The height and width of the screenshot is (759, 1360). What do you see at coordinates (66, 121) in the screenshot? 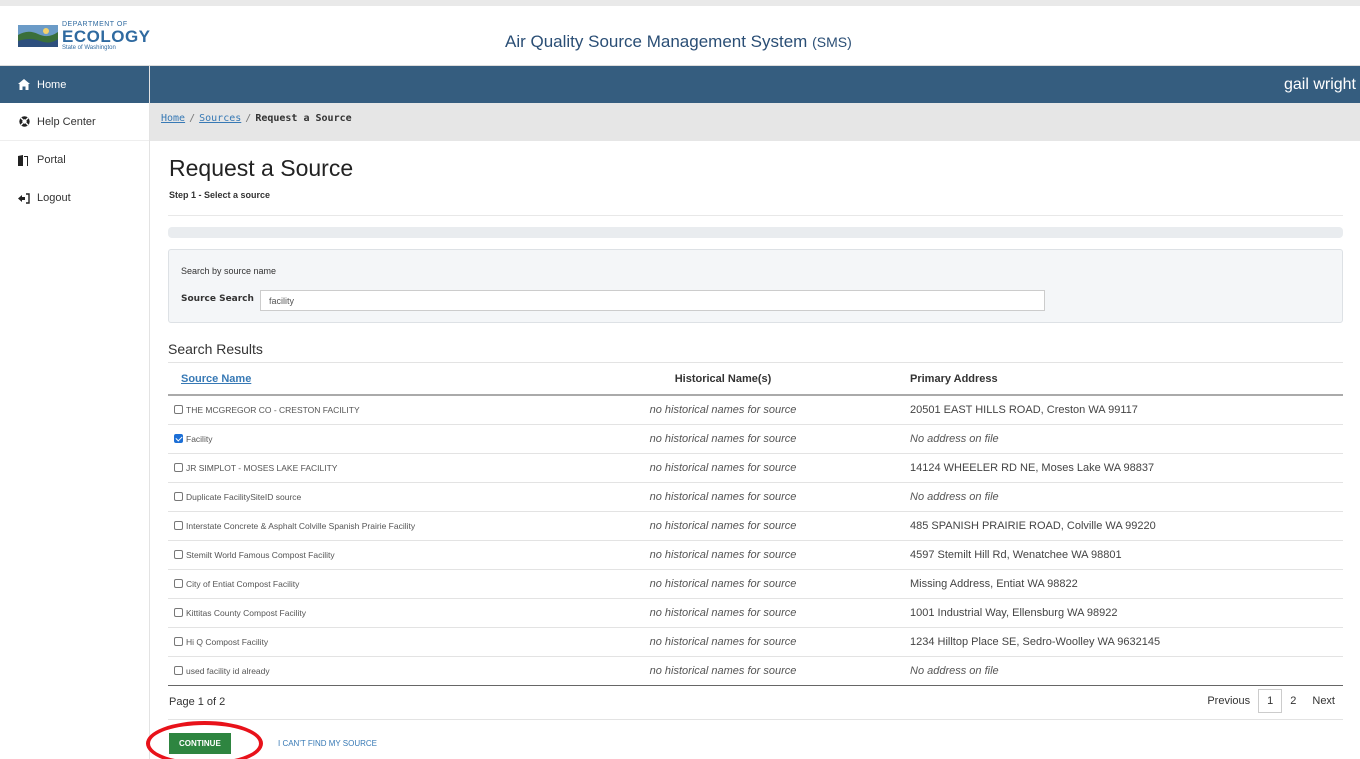
I see `sidebar-item-label: Help Center` at bounding box center [66, 121].